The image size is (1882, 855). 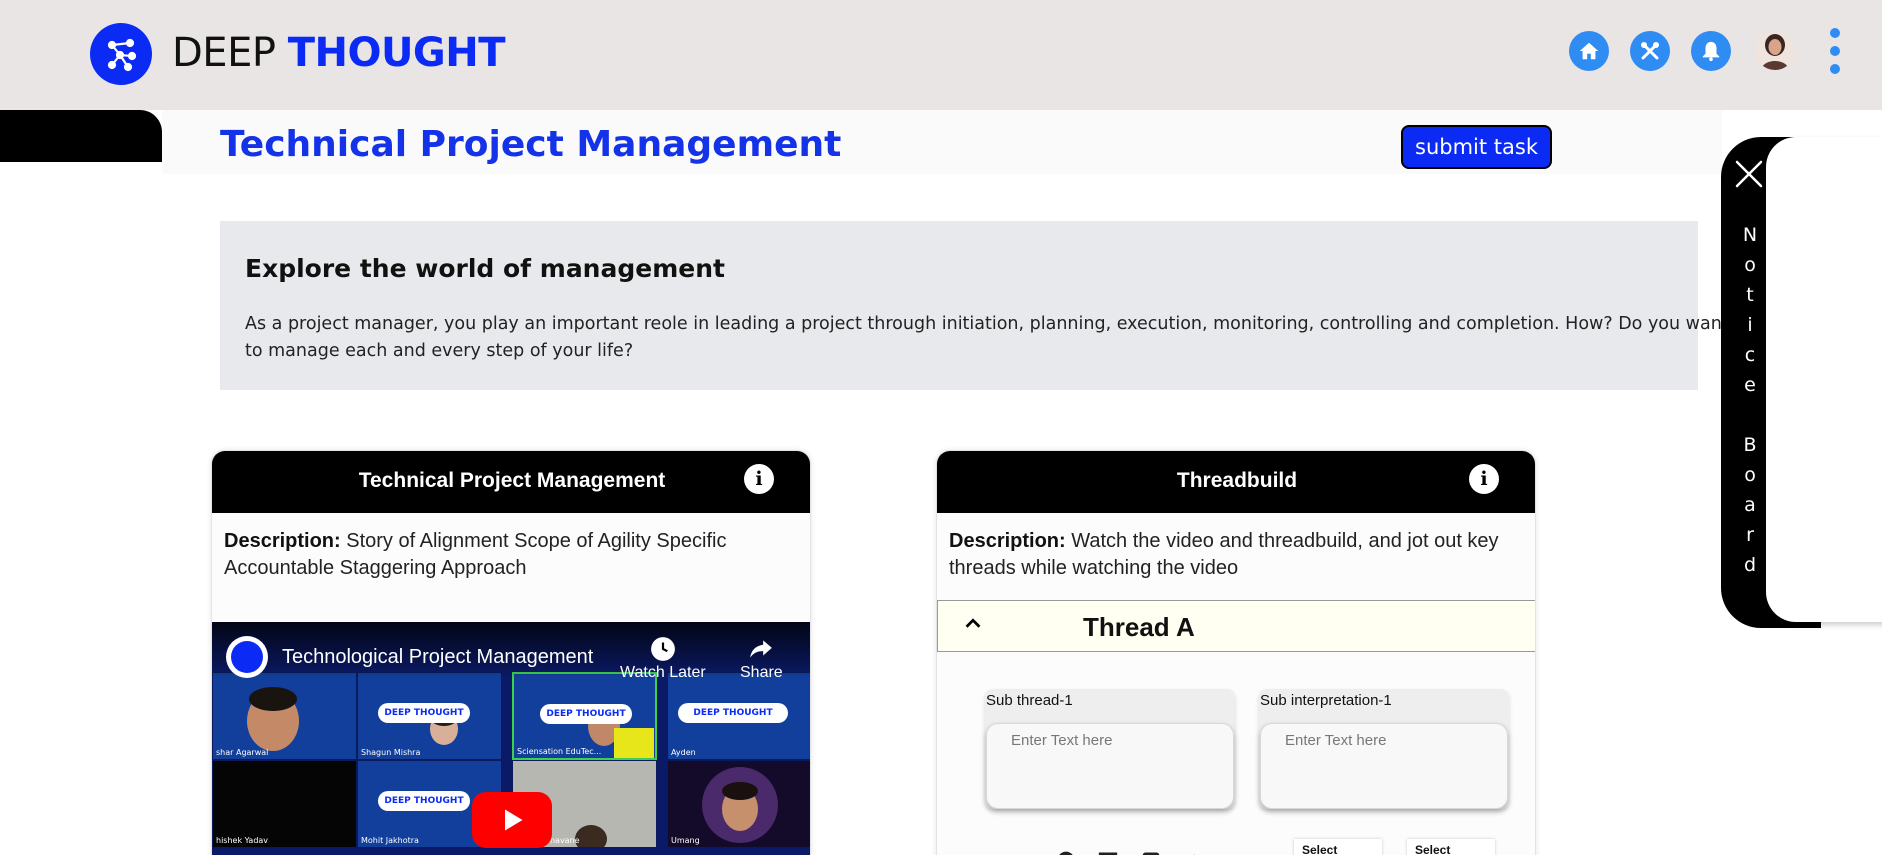 I want to click on watch-later-button: Watch Later, so click(x=663, y=659).